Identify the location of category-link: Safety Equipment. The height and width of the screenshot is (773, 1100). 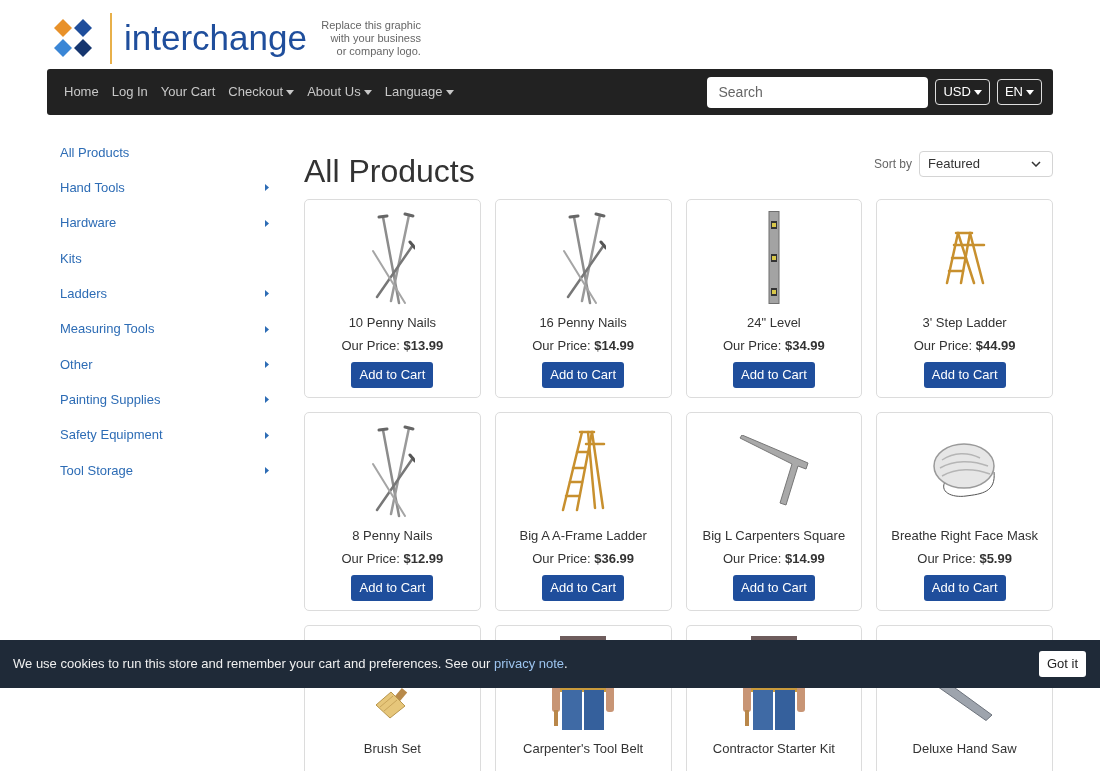
(163, 435).